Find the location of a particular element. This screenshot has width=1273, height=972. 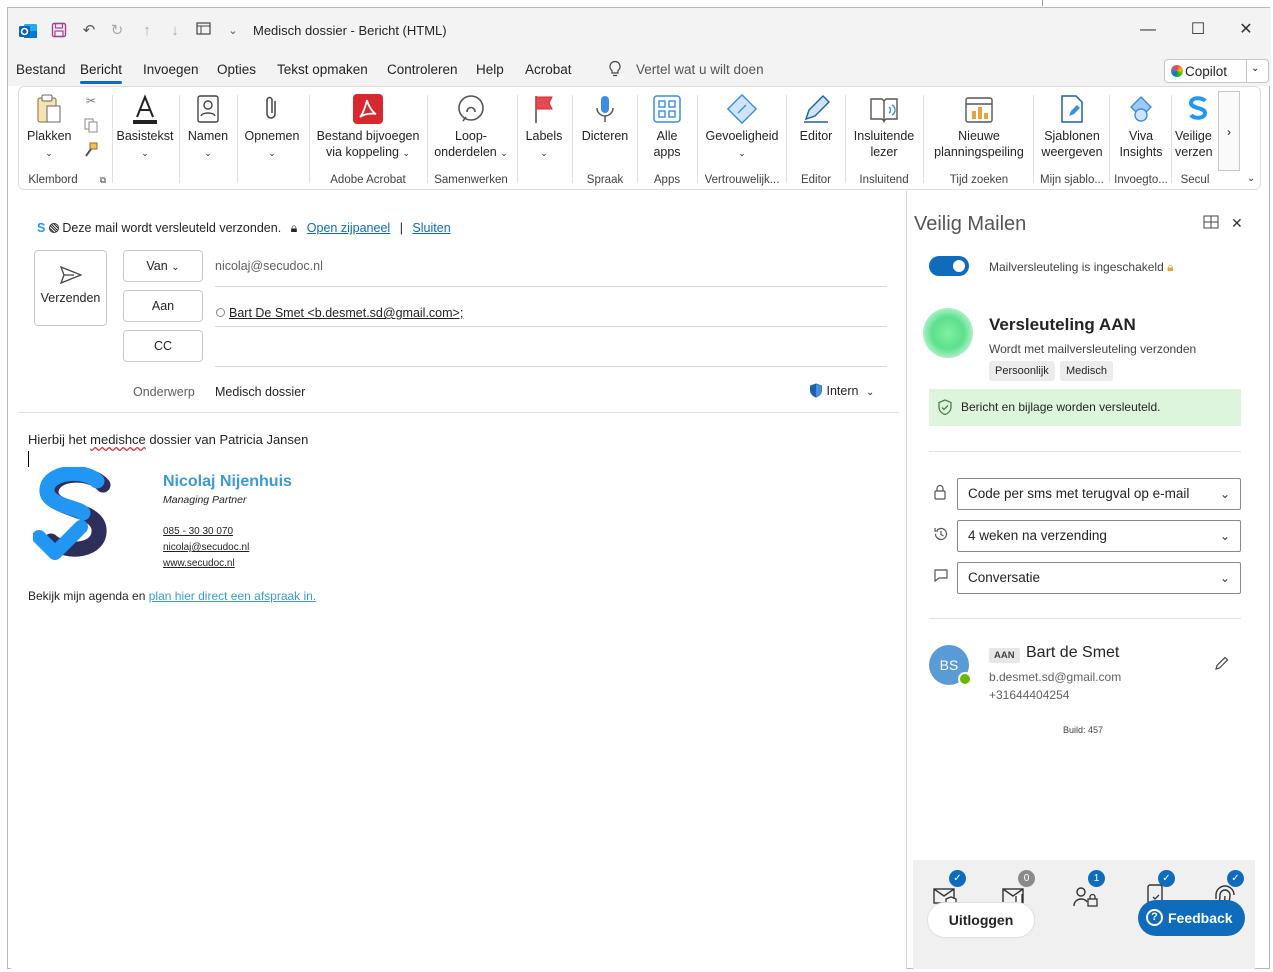

auth-method-select: Code per sms met terugval op e-mail ⌄ is located at coordinates (1099, 494).